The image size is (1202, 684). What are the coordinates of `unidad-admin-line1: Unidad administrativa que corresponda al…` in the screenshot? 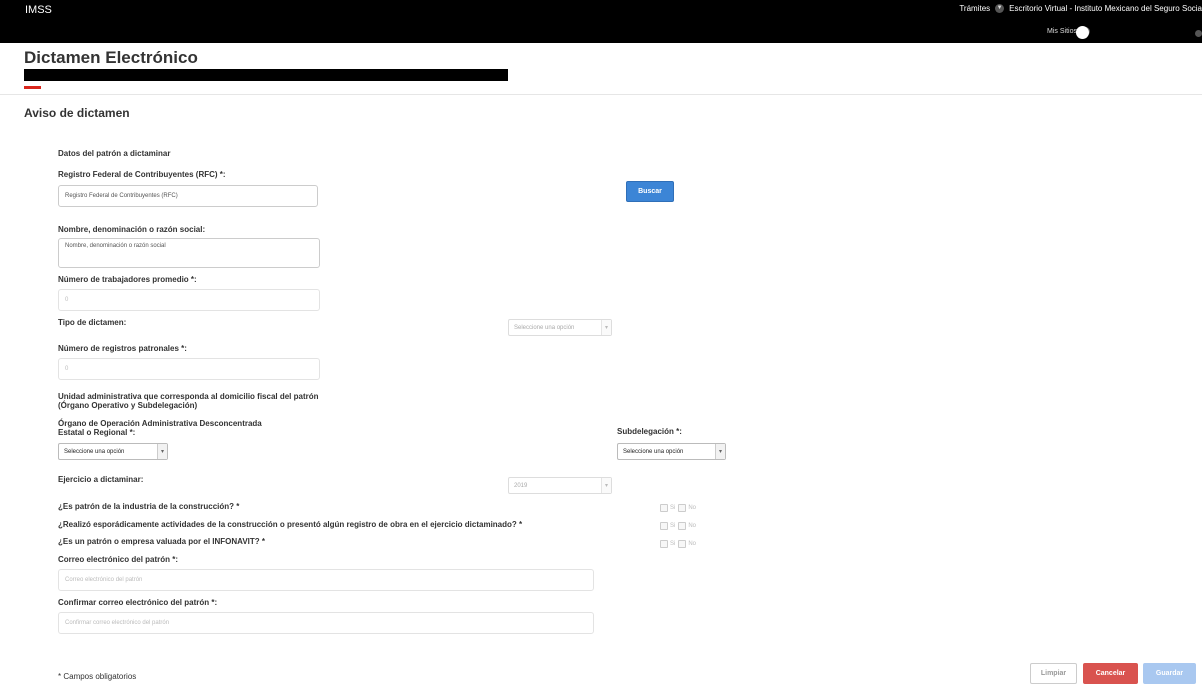 It's located at (188, 396).